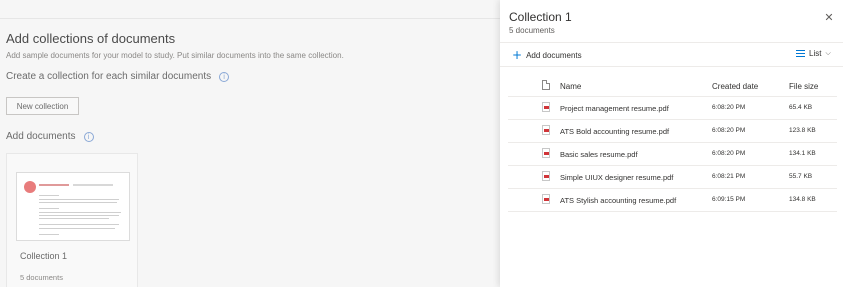 This screenshot has height=287, width=843. What do you see at coordinates (735, 86) in the screenshot?
I see `column-created-date: Created date` at bounding box center [735, 86].